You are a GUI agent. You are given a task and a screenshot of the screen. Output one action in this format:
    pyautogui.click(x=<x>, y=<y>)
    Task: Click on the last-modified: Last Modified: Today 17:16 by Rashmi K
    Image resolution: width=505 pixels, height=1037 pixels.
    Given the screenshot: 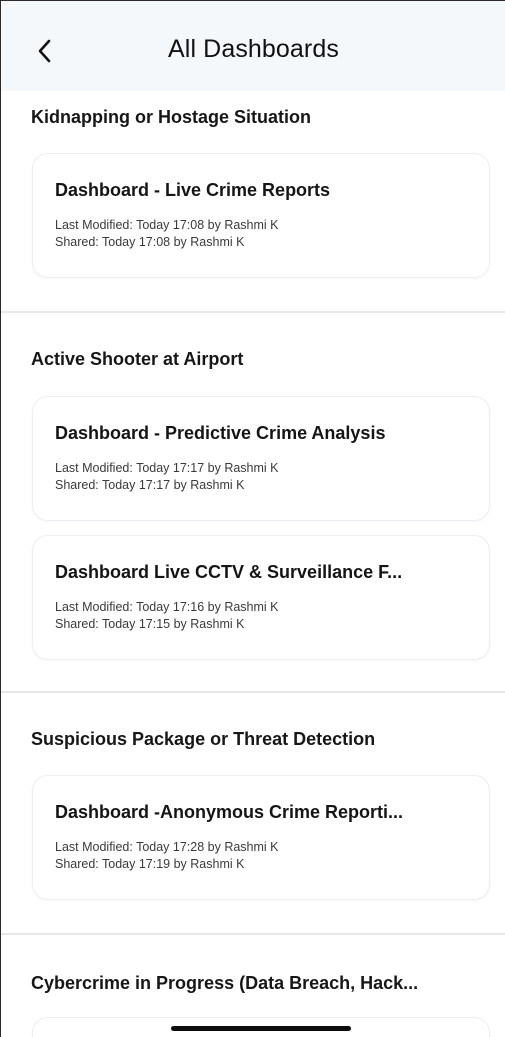 What is the action you would take?
    pyautogui.click(x=167, y=607)
    